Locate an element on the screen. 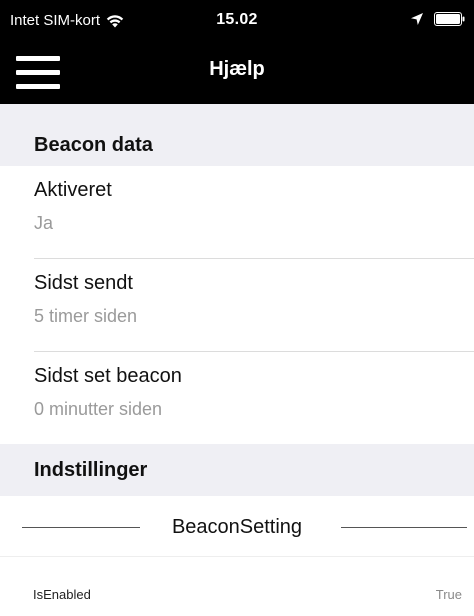 This screenshot has height=616, width=474. setting-key: IsEnabled is located at coordinates (62, 594).